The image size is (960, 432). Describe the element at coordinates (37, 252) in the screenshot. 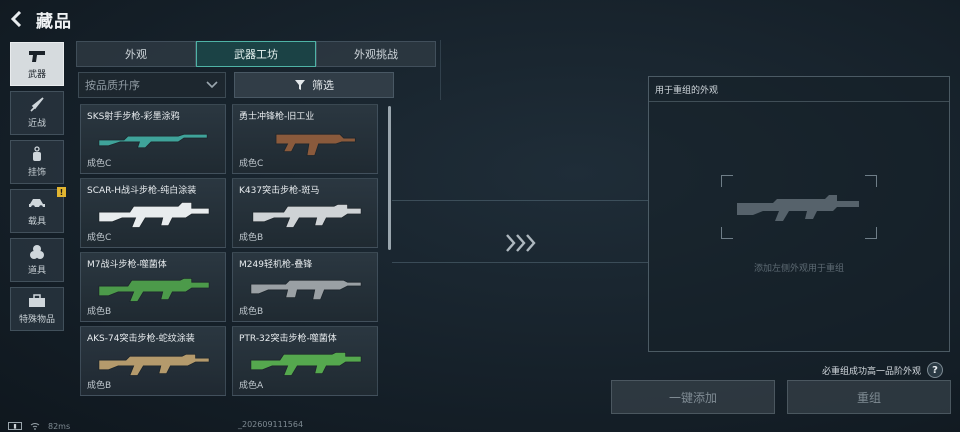

I see `grenade-icon` at that location.